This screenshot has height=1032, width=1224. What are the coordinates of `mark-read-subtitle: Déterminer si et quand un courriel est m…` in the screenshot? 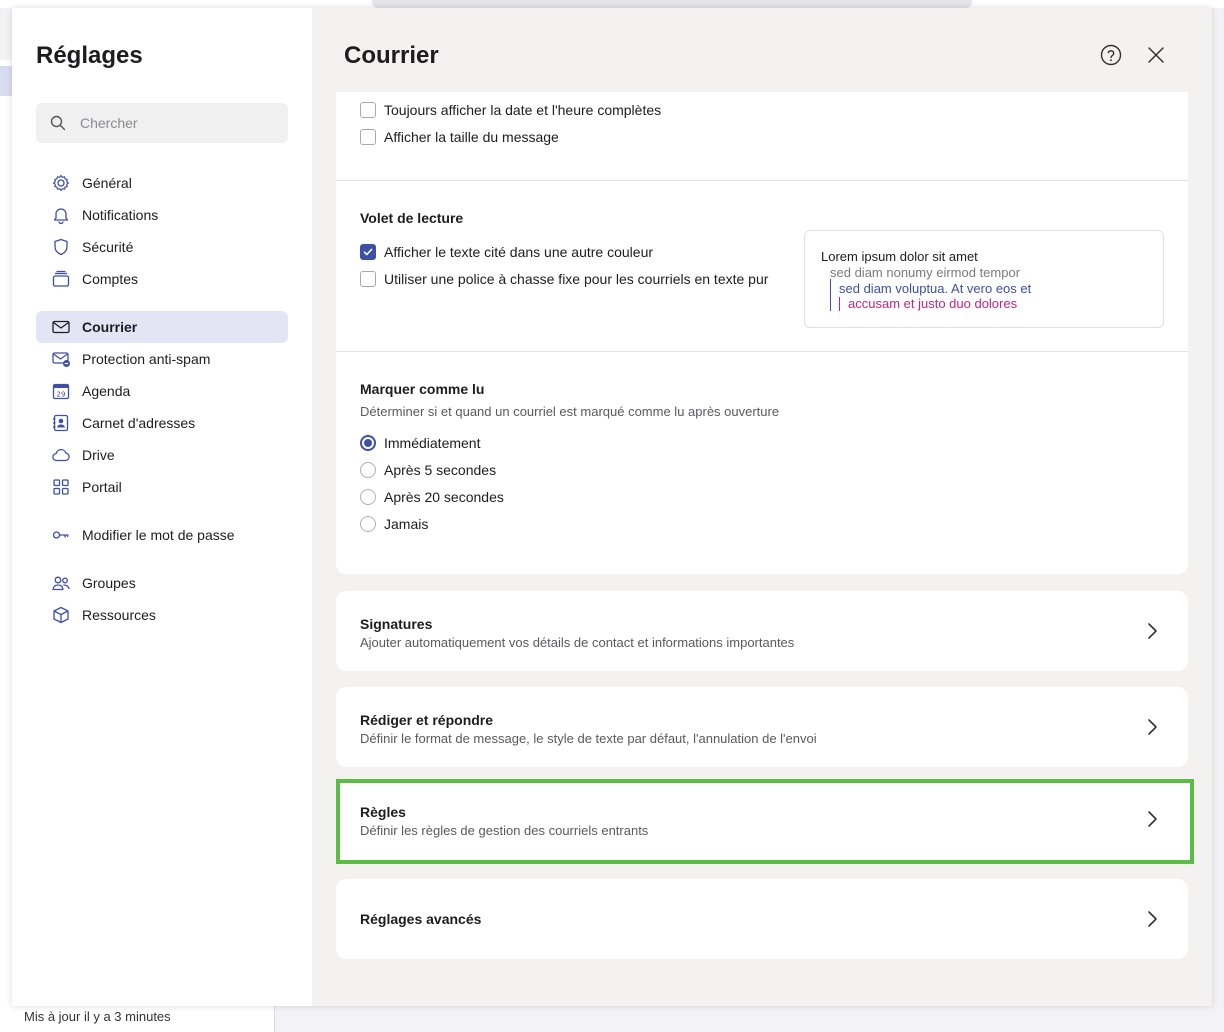 It's located at (570, 411).